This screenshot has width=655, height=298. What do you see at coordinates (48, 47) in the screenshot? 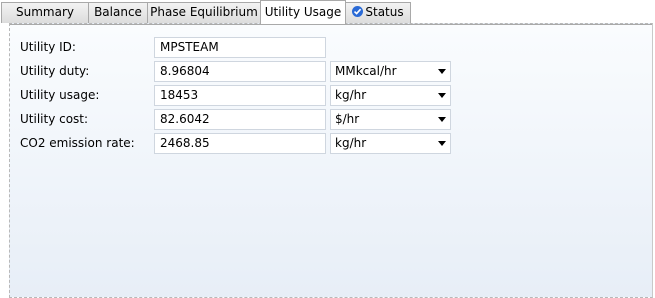
I see `utility-id-label: Utility ID:` at bounding box center [48, 47].